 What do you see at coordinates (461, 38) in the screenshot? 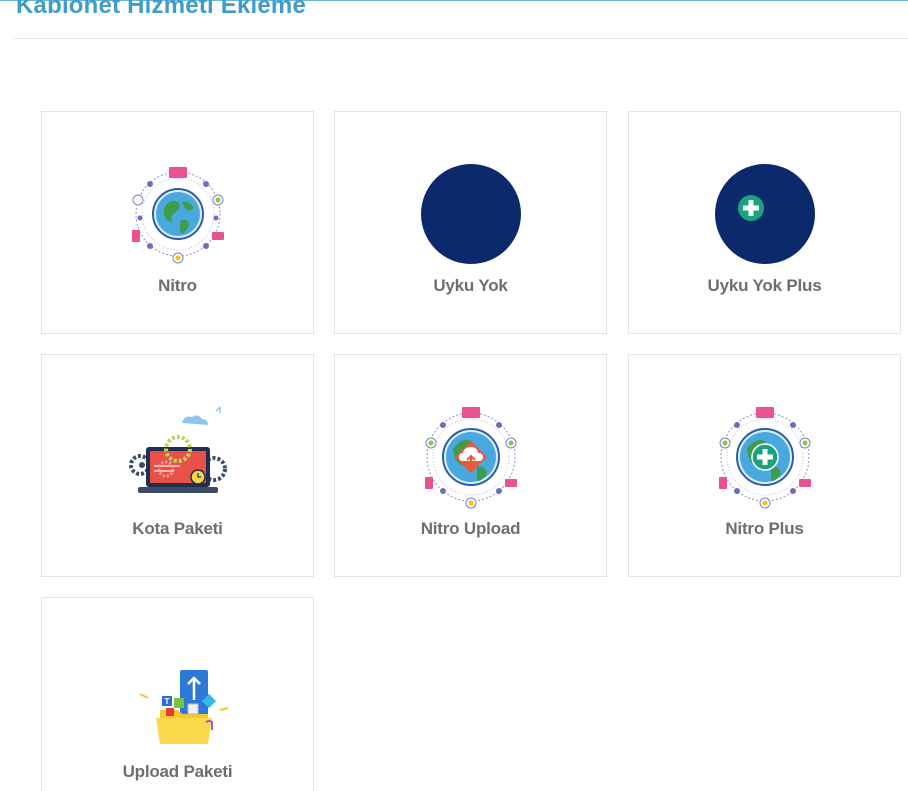
I see `title-divider` at bounding box center [461, 38].